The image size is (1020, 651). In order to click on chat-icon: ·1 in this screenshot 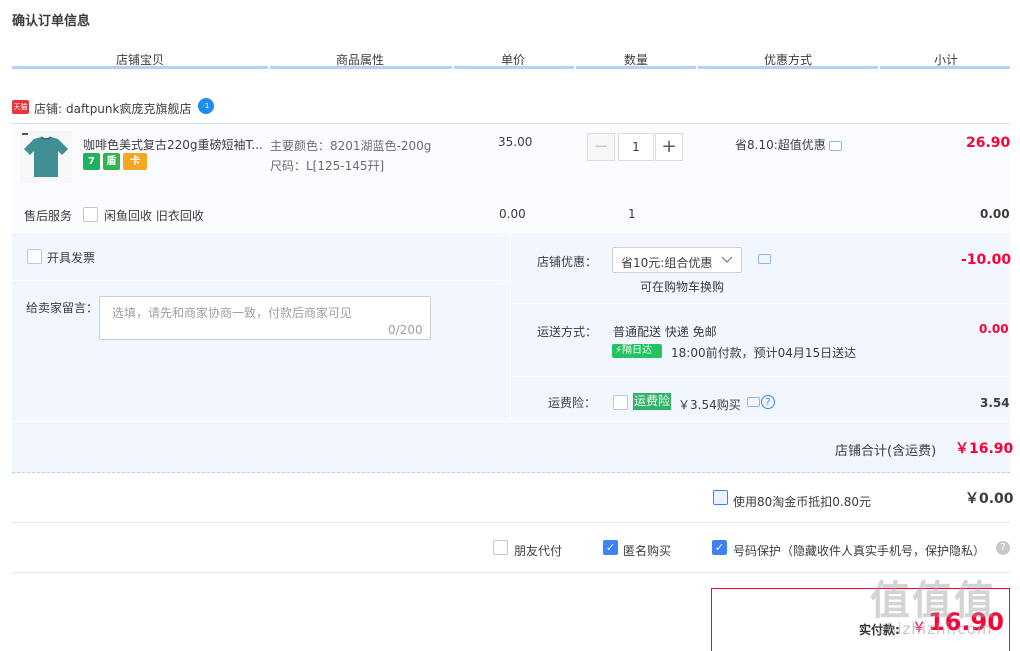, I will do `click(206, 106)`.